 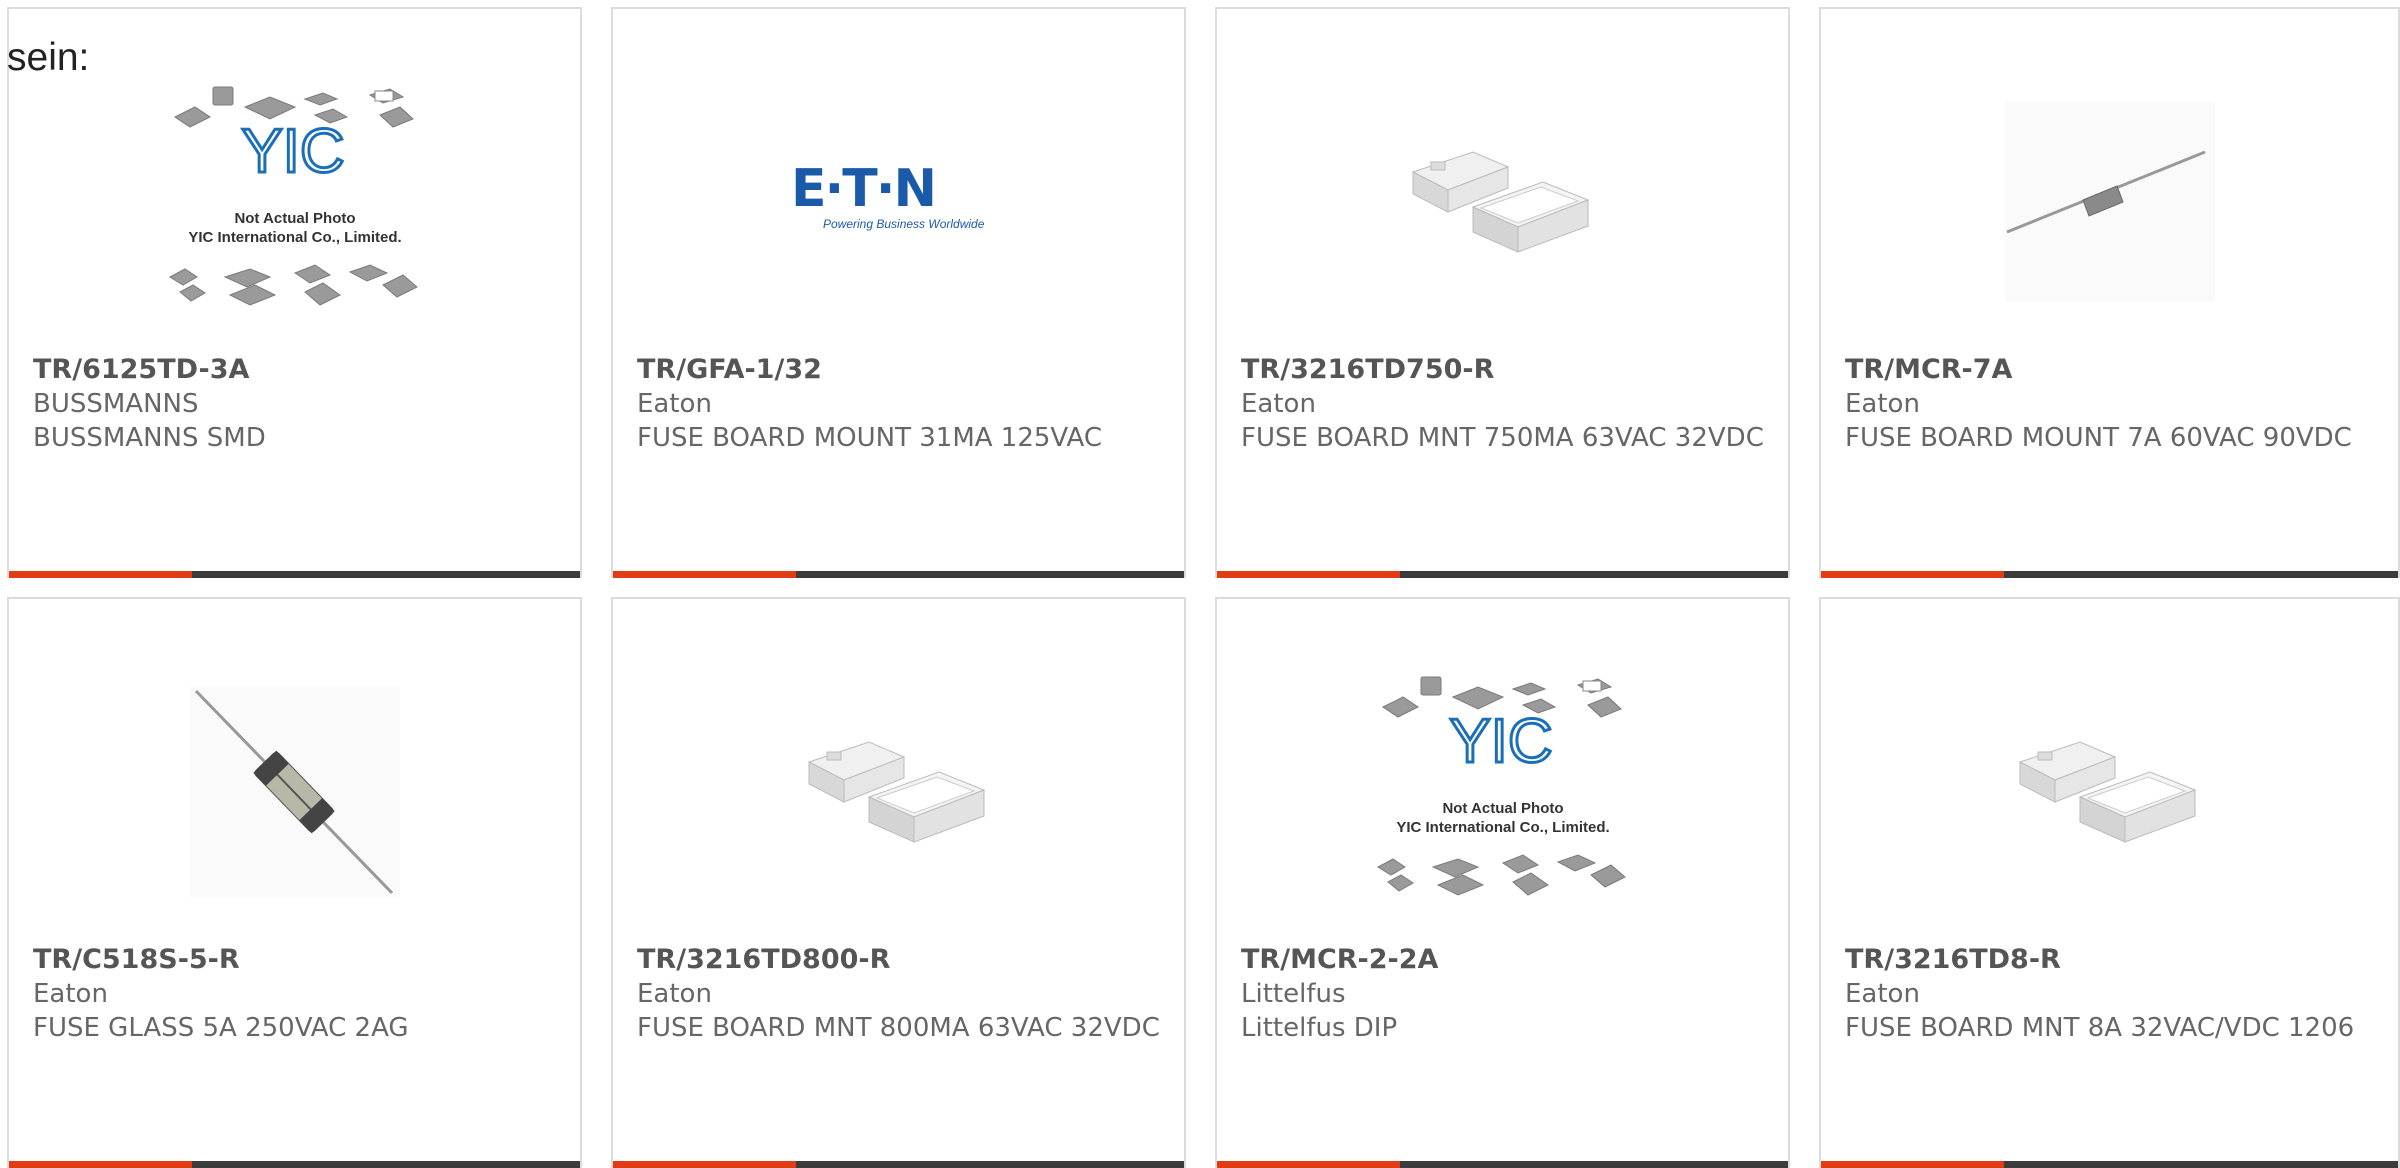 I want to click on description: FUSE BOARD MNT 800MA 63VAC 32VDC, so click(x=898, y=1028).